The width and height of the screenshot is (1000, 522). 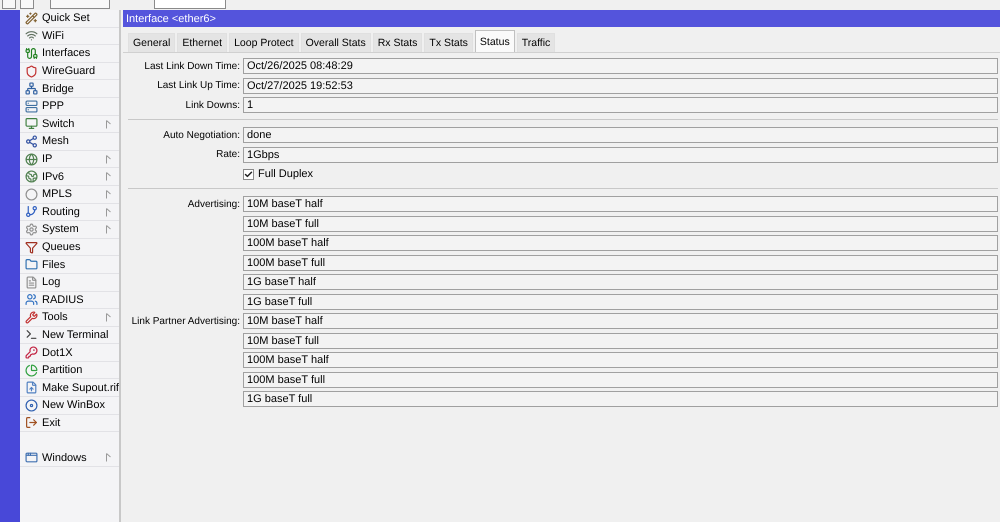 I want to click on menu-item: Switch, so click(x=69, y=125).